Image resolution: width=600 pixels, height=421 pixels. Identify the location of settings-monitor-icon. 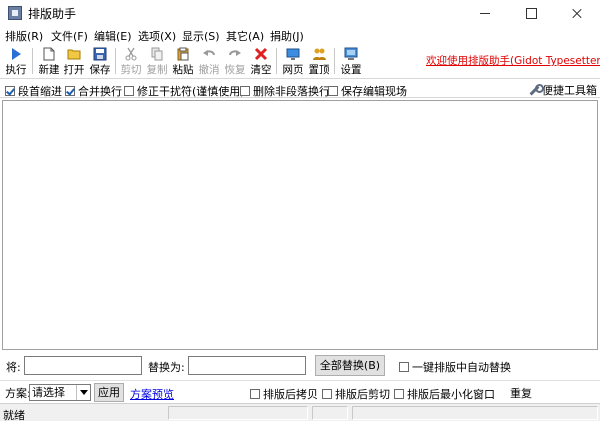
(351, 53).